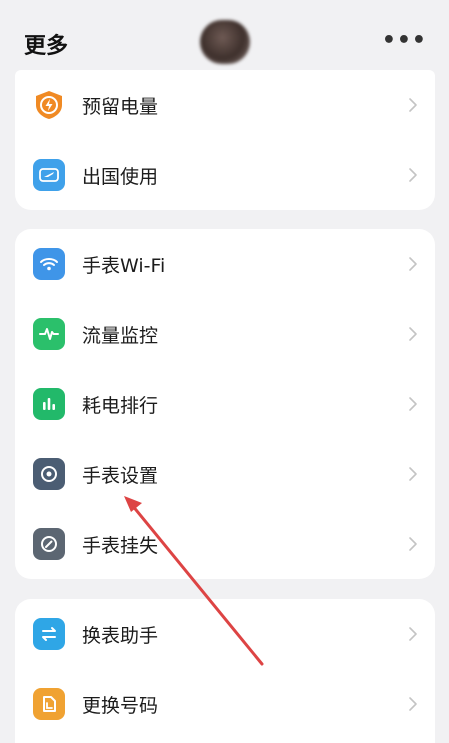  Describe the element at coordinates (120, 476) in the screenshot. I see `item-label: 手表设置` at that location.